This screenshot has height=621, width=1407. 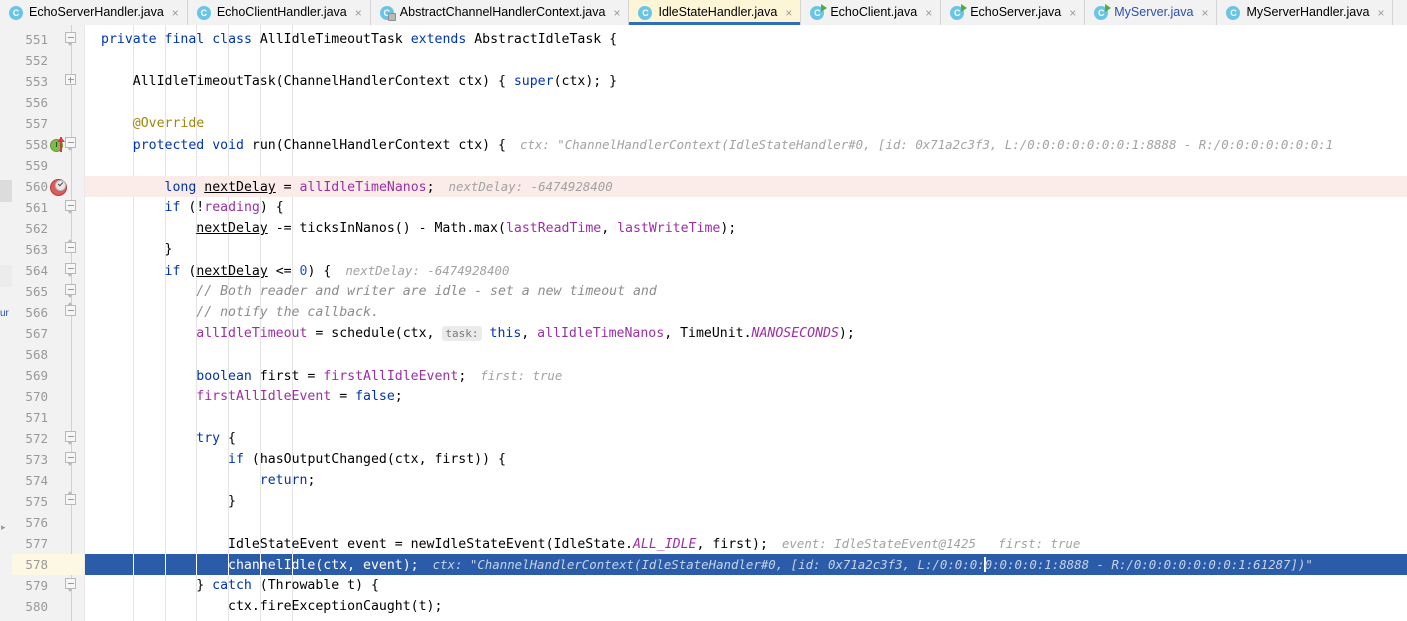 I want to click on code-line-573: if (hasOutputChanged(ctx, first)) {, so click(x=746, y=459).